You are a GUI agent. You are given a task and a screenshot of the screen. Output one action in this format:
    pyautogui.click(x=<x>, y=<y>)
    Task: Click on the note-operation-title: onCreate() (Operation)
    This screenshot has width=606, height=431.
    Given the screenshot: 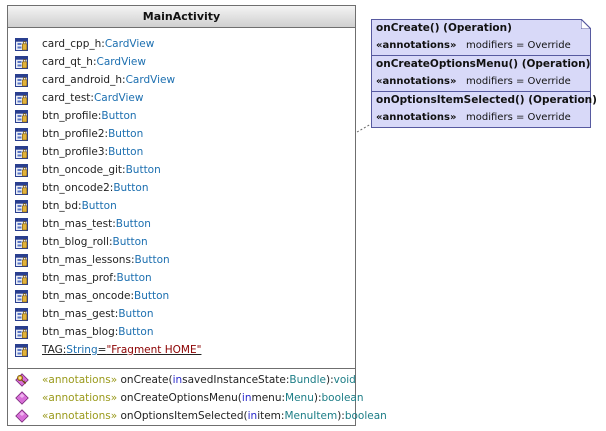 What is the action you would take?
    pyautogui.click(x=444, y=28)
    